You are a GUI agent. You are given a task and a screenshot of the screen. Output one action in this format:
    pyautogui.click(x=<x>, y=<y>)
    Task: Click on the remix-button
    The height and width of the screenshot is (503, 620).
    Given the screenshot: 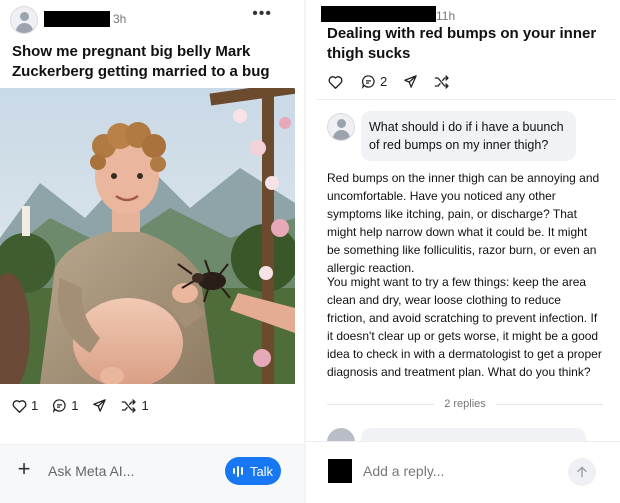 What is the action you would take?
    pyautogui.click(x=442, y=81)
    